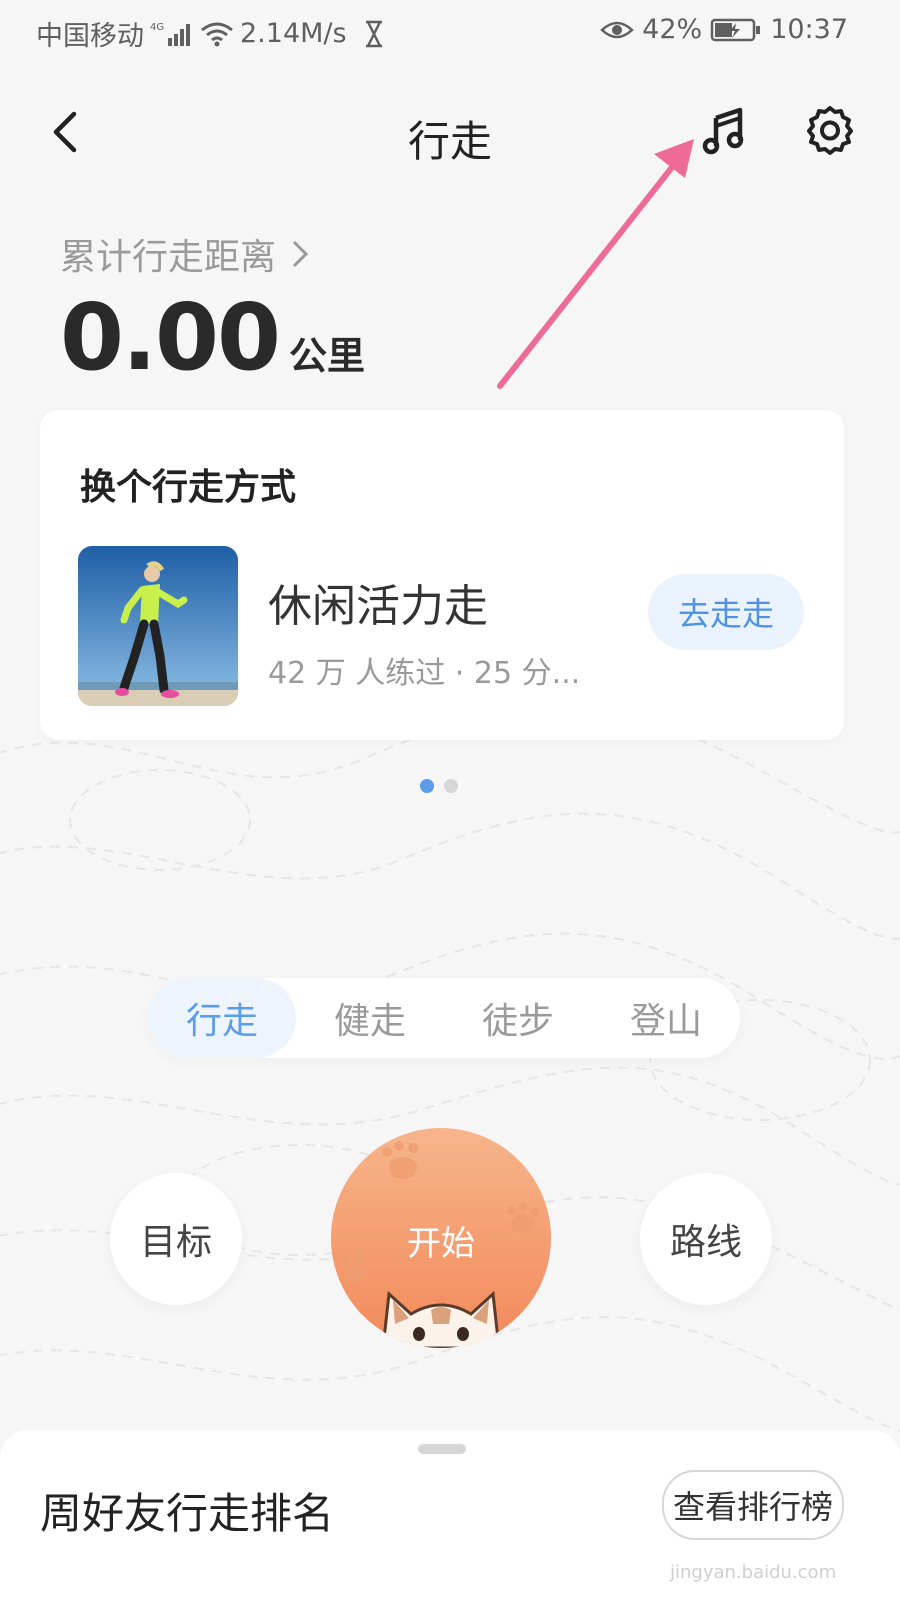  I want to click on friends-ranking-sheet: 周好友行走排名 查看排行榜 jingyan.baidu.com, so click(450, 1520).